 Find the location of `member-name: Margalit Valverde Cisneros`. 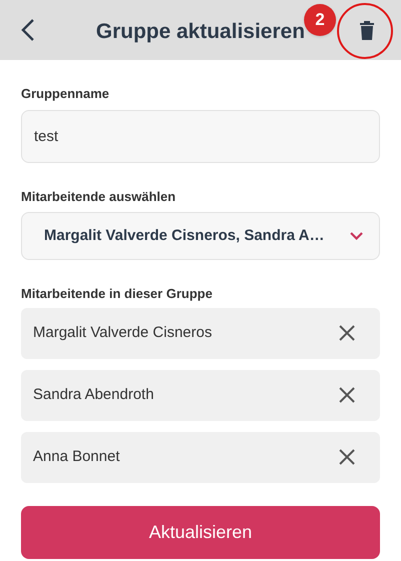

member-name: Margalit Valverde Cisneros is located at coordinates (122, 332).